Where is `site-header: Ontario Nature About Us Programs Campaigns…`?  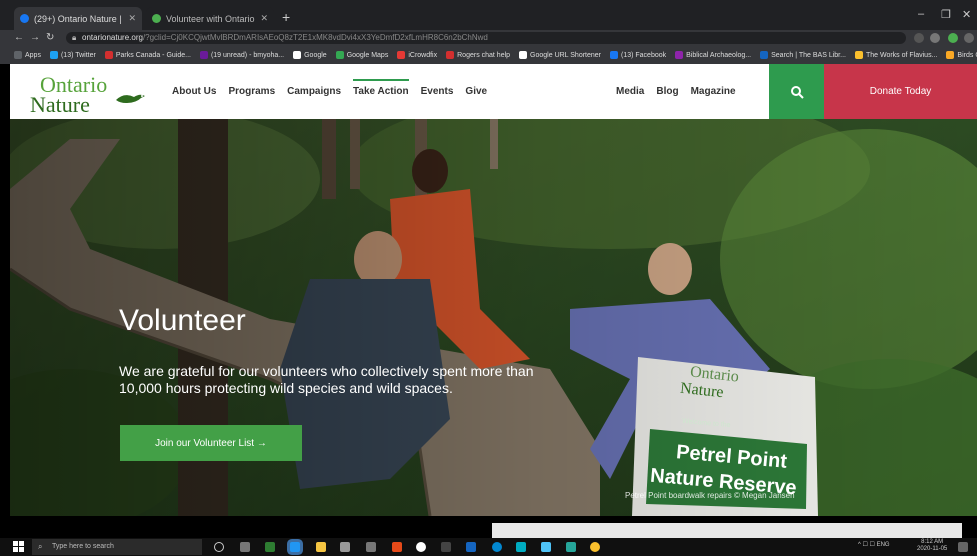 site-header: Ontario Nature About Us Programs Campaigns… is located at coordinates (493, 91).